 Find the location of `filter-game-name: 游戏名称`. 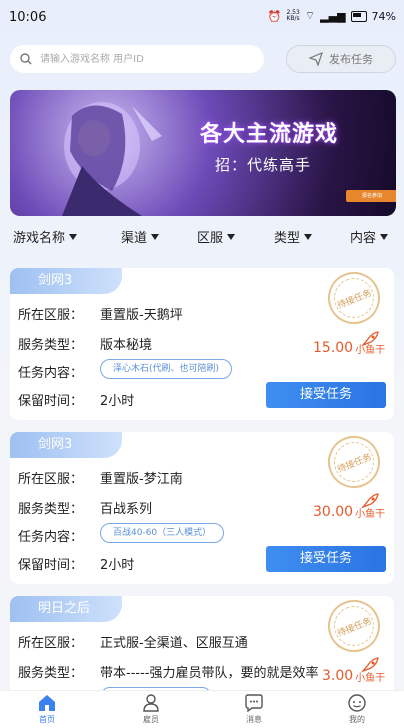

filter-game-name: 游戏名称 is located at coordinates (45, 236).